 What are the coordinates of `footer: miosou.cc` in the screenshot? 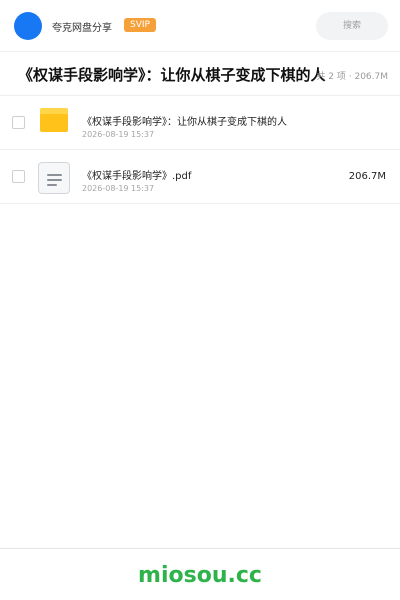 It's located at (200, 574).